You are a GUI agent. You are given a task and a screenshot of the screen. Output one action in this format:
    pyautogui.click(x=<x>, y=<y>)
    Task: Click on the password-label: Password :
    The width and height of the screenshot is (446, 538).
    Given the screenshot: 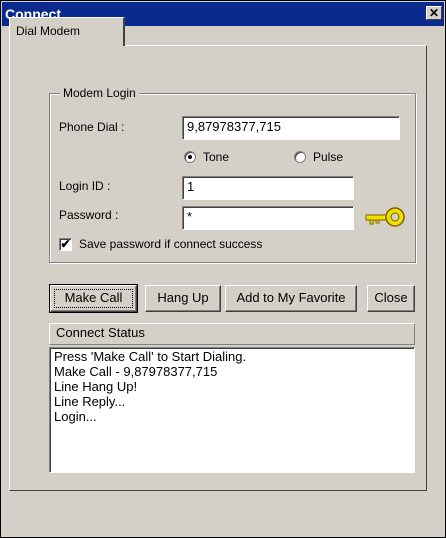 What is the action you would take?
    pyautogui.click(x=89, y=215)
    